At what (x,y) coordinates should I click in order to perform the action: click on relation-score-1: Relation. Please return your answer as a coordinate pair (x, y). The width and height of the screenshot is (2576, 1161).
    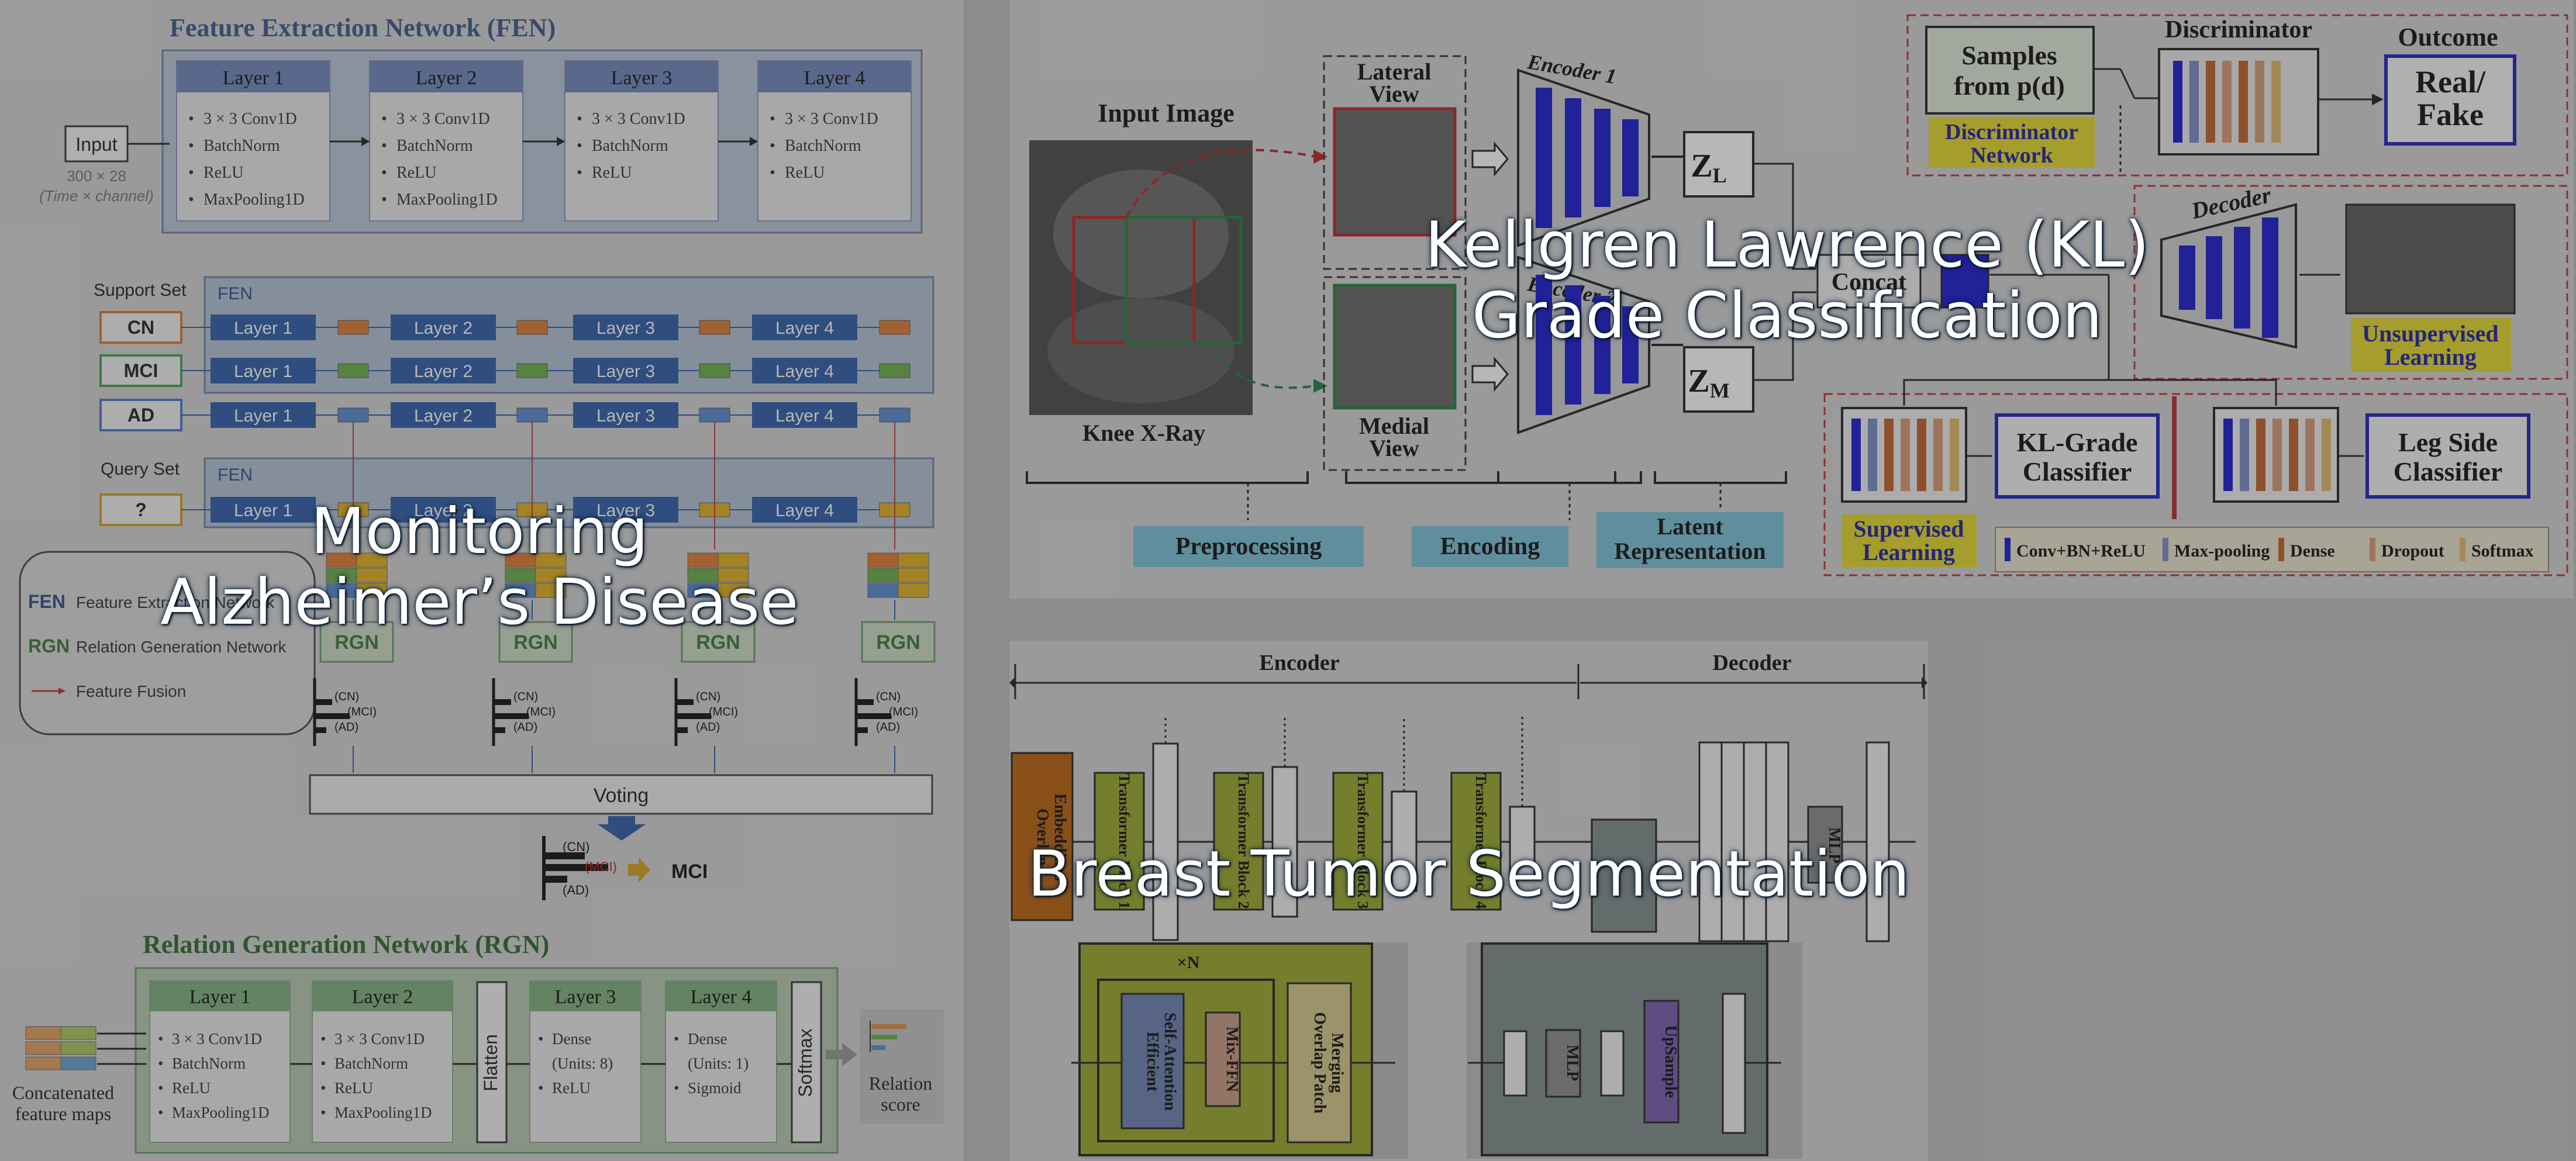
    Looking at the image, I should click on (900, 1083).